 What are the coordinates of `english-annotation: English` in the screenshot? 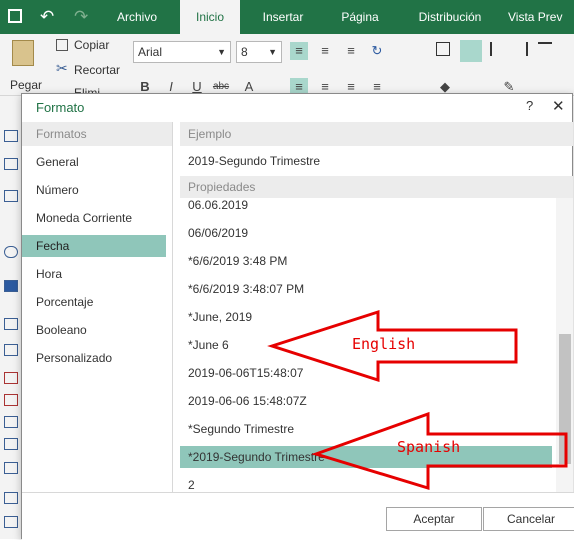 It's located at (384, 344).